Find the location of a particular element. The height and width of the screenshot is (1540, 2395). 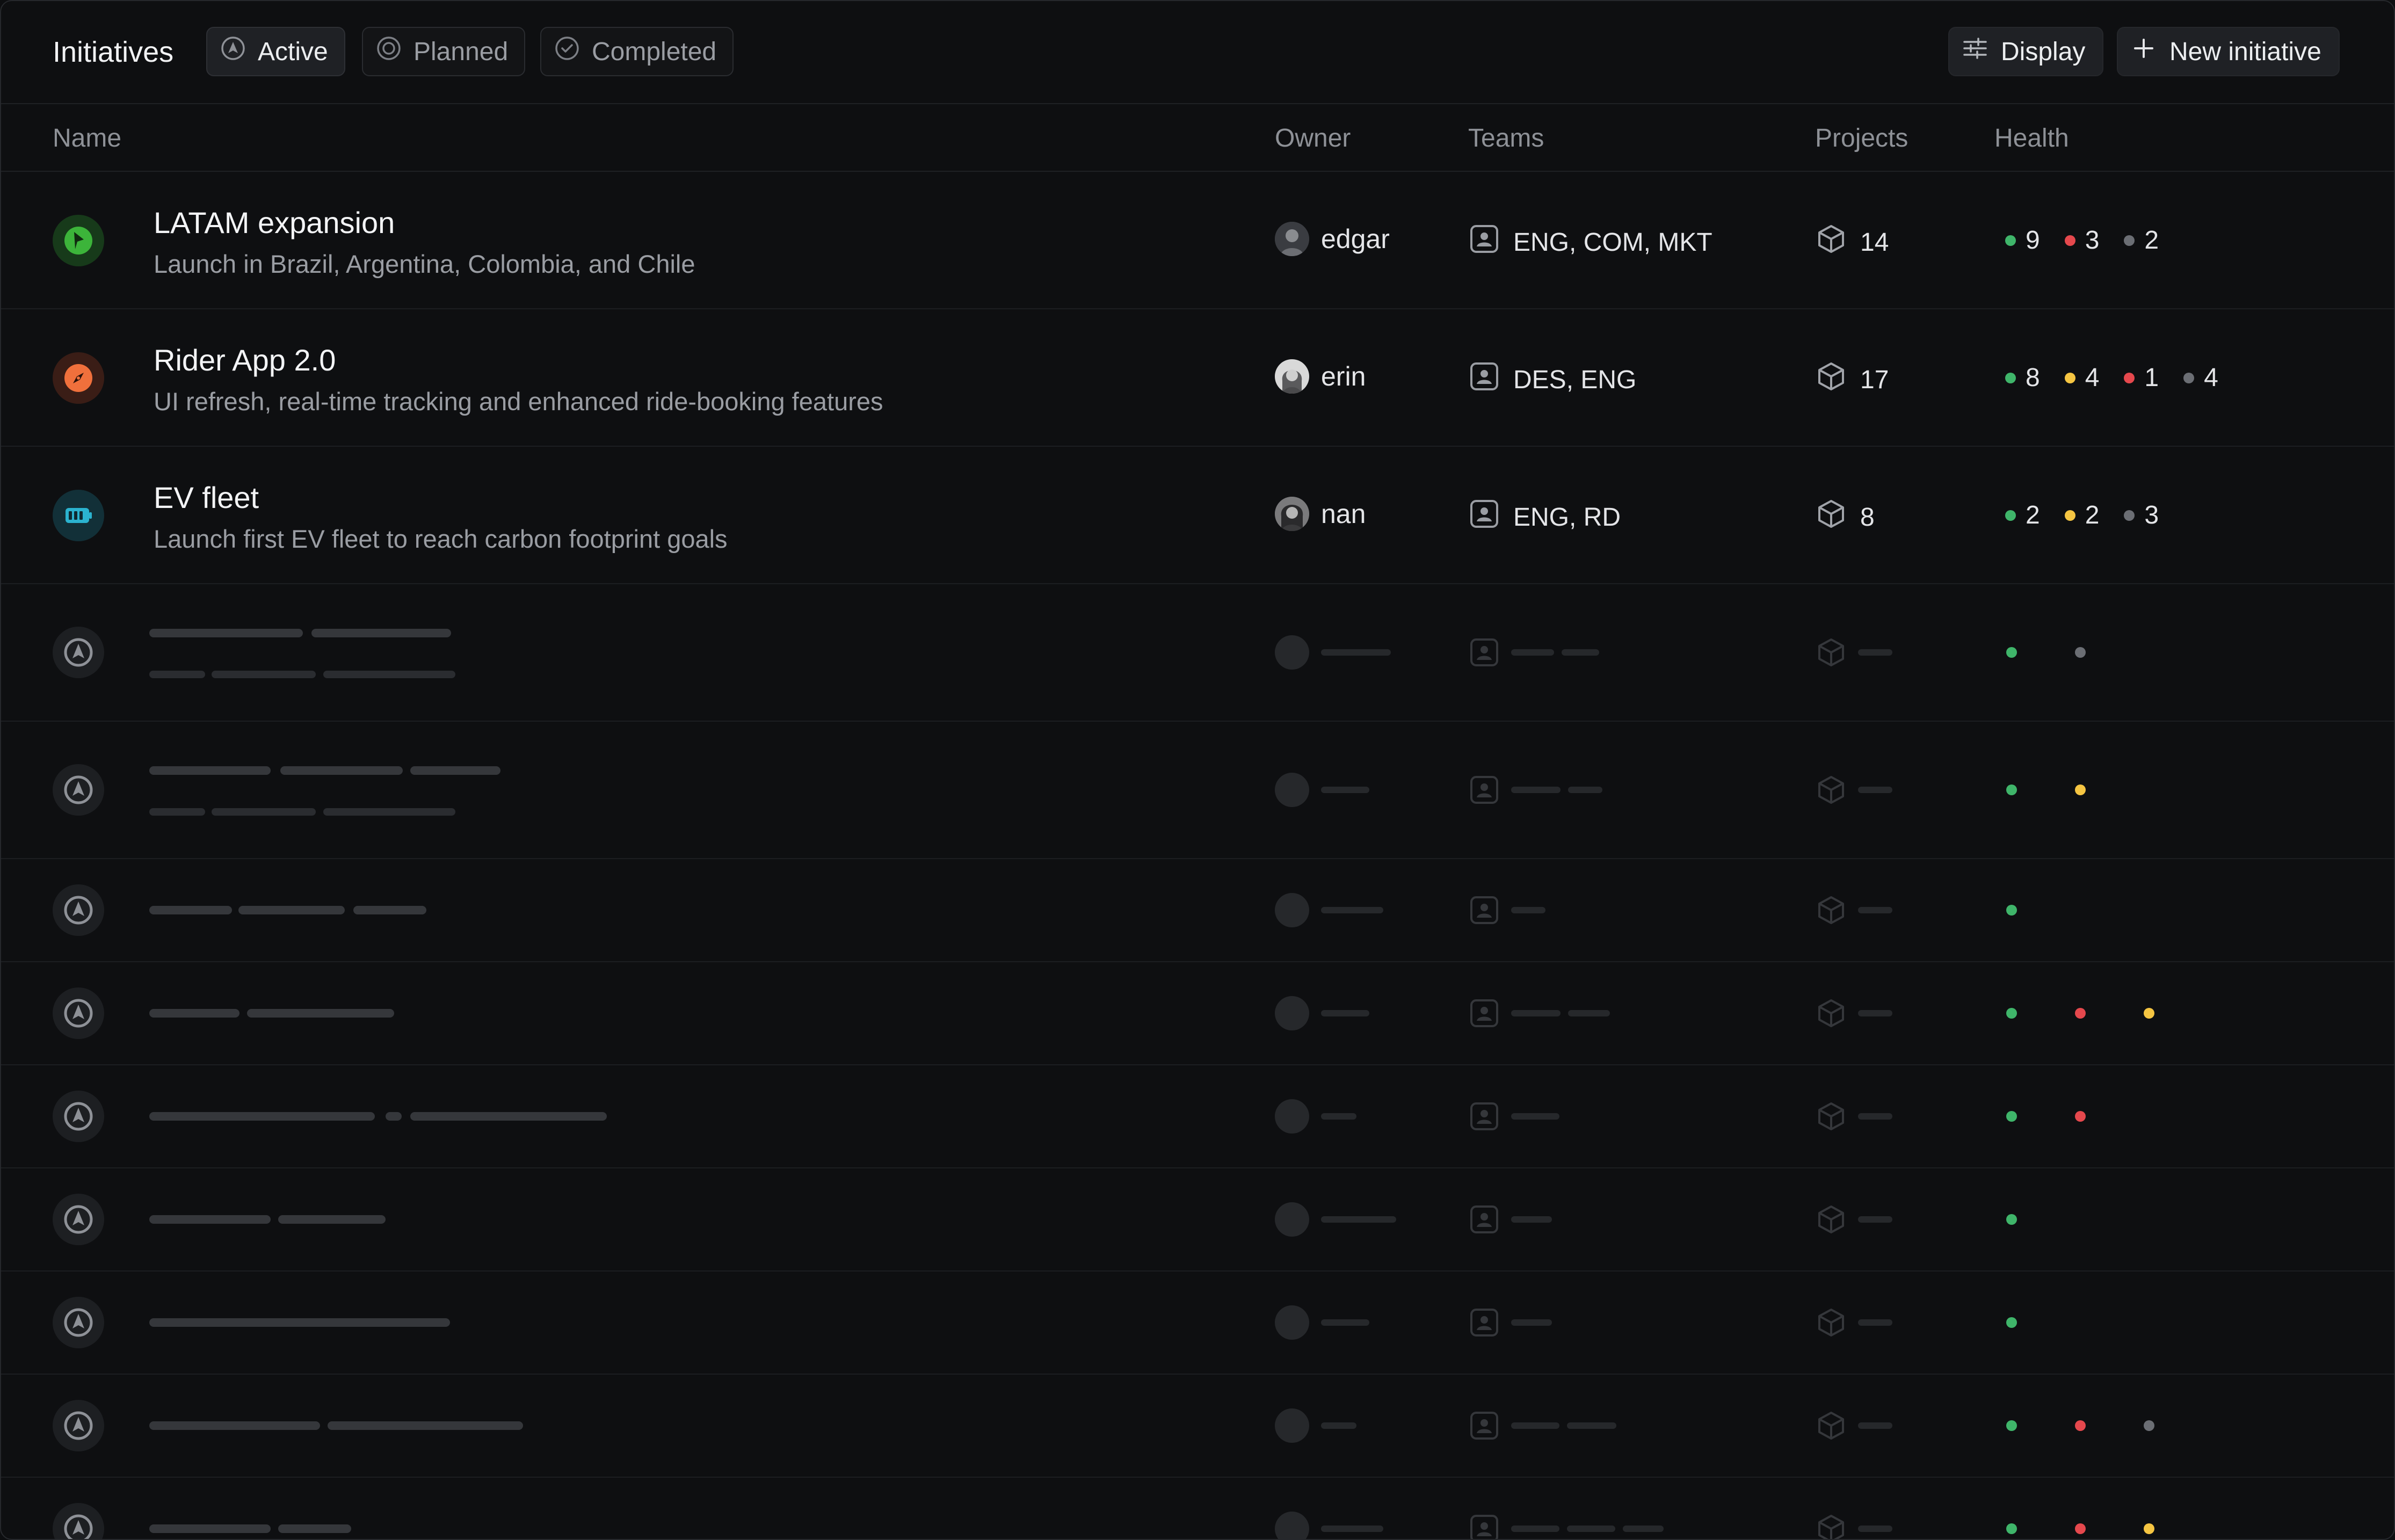

column-health: Health is located at coordinates (2032, 138).